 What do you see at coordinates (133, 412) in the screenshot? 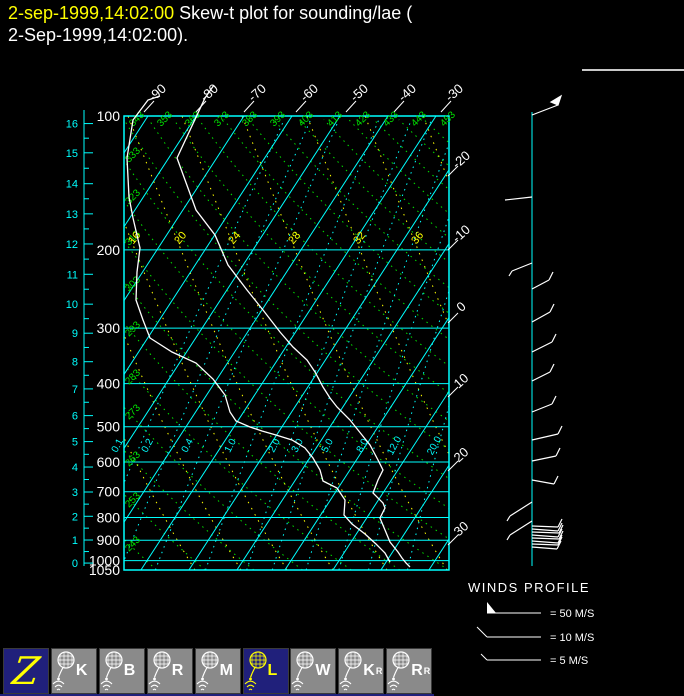
I see `svg-text: 273` at bounding box center [133, 412].